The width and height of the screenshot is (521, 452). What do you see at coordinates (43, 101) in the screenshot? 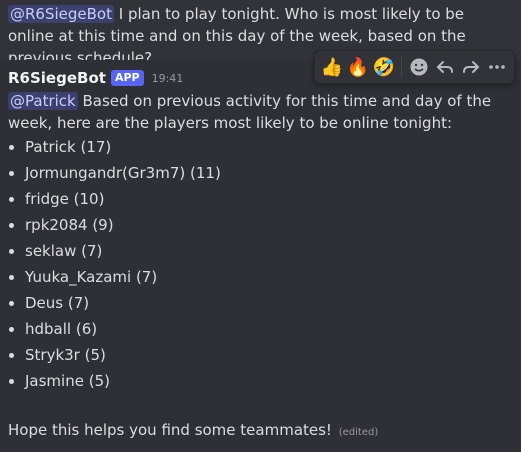
I see `mention-user: @Patrick` at bounding box center [43, 101].